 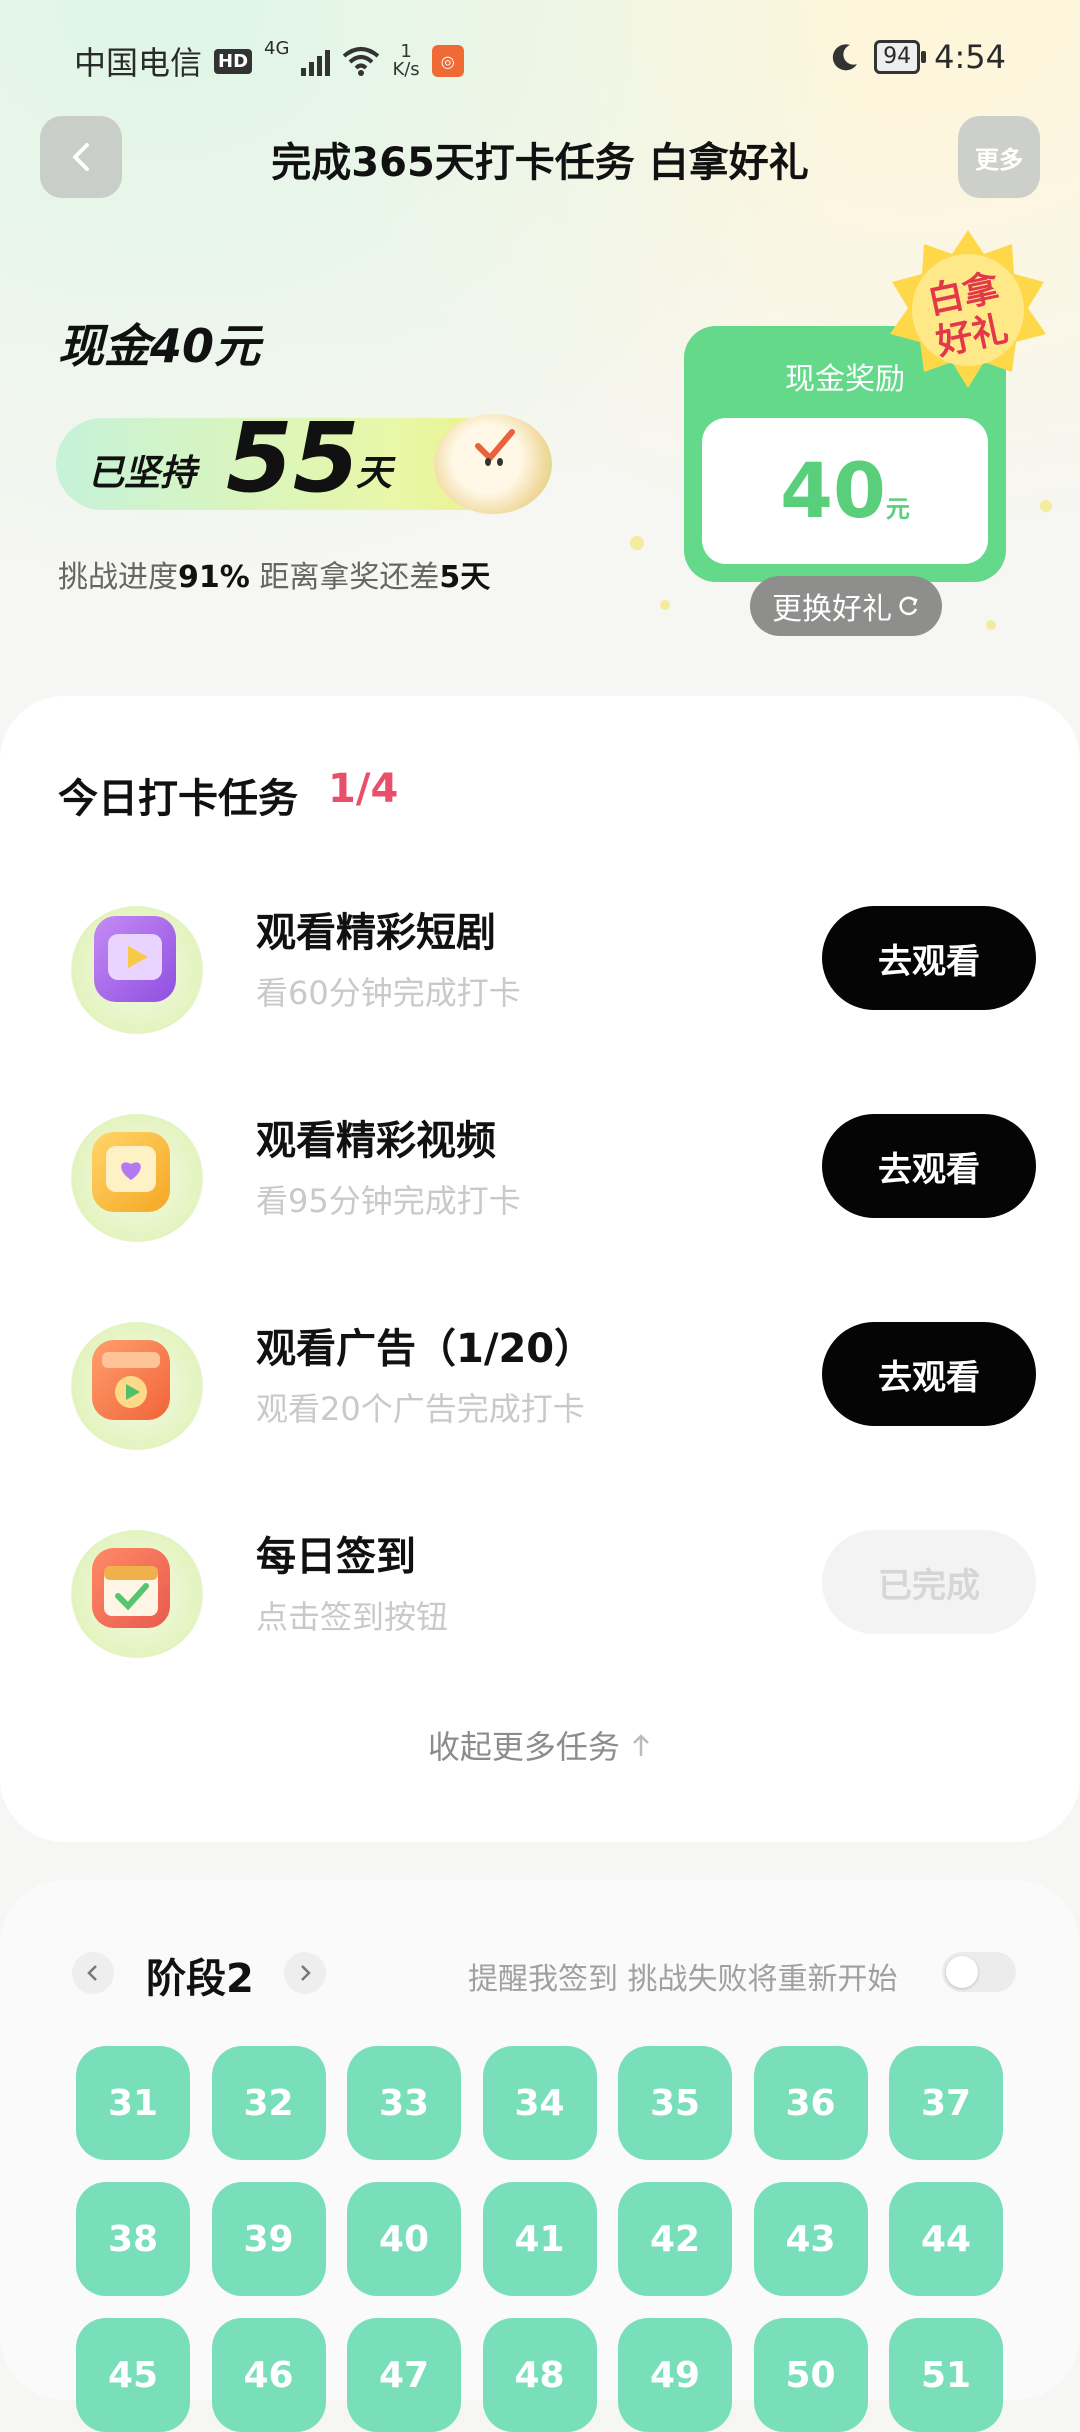 I want to click on carrier-name: 中国电信, so click(x=138, y=63).